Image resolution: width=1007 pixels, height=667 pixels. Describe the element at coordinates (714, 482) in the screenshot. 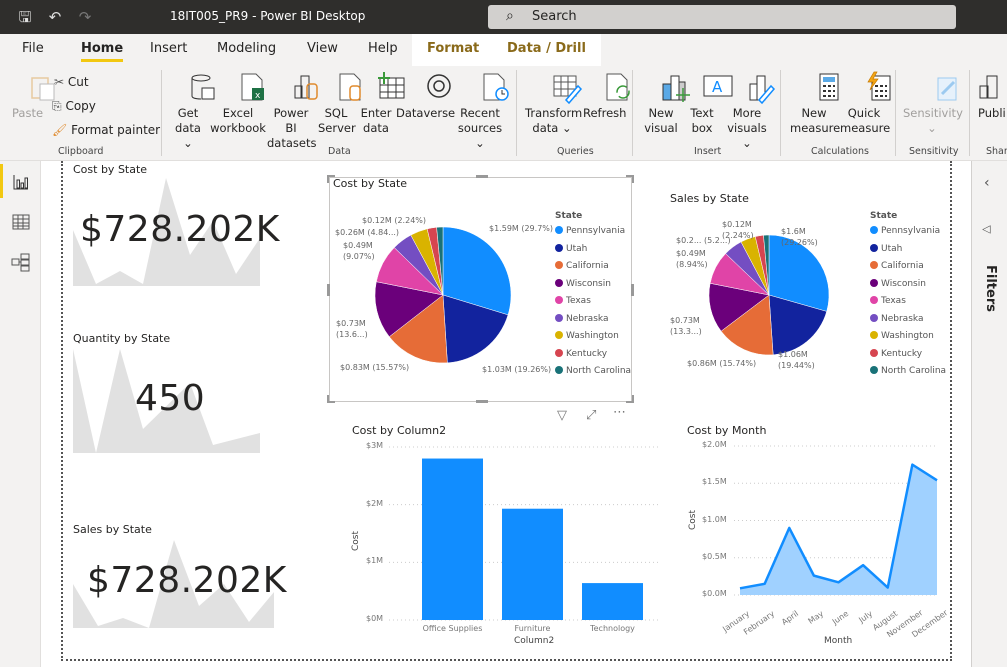

I see `y-tick-label: $1.5M` at that location.